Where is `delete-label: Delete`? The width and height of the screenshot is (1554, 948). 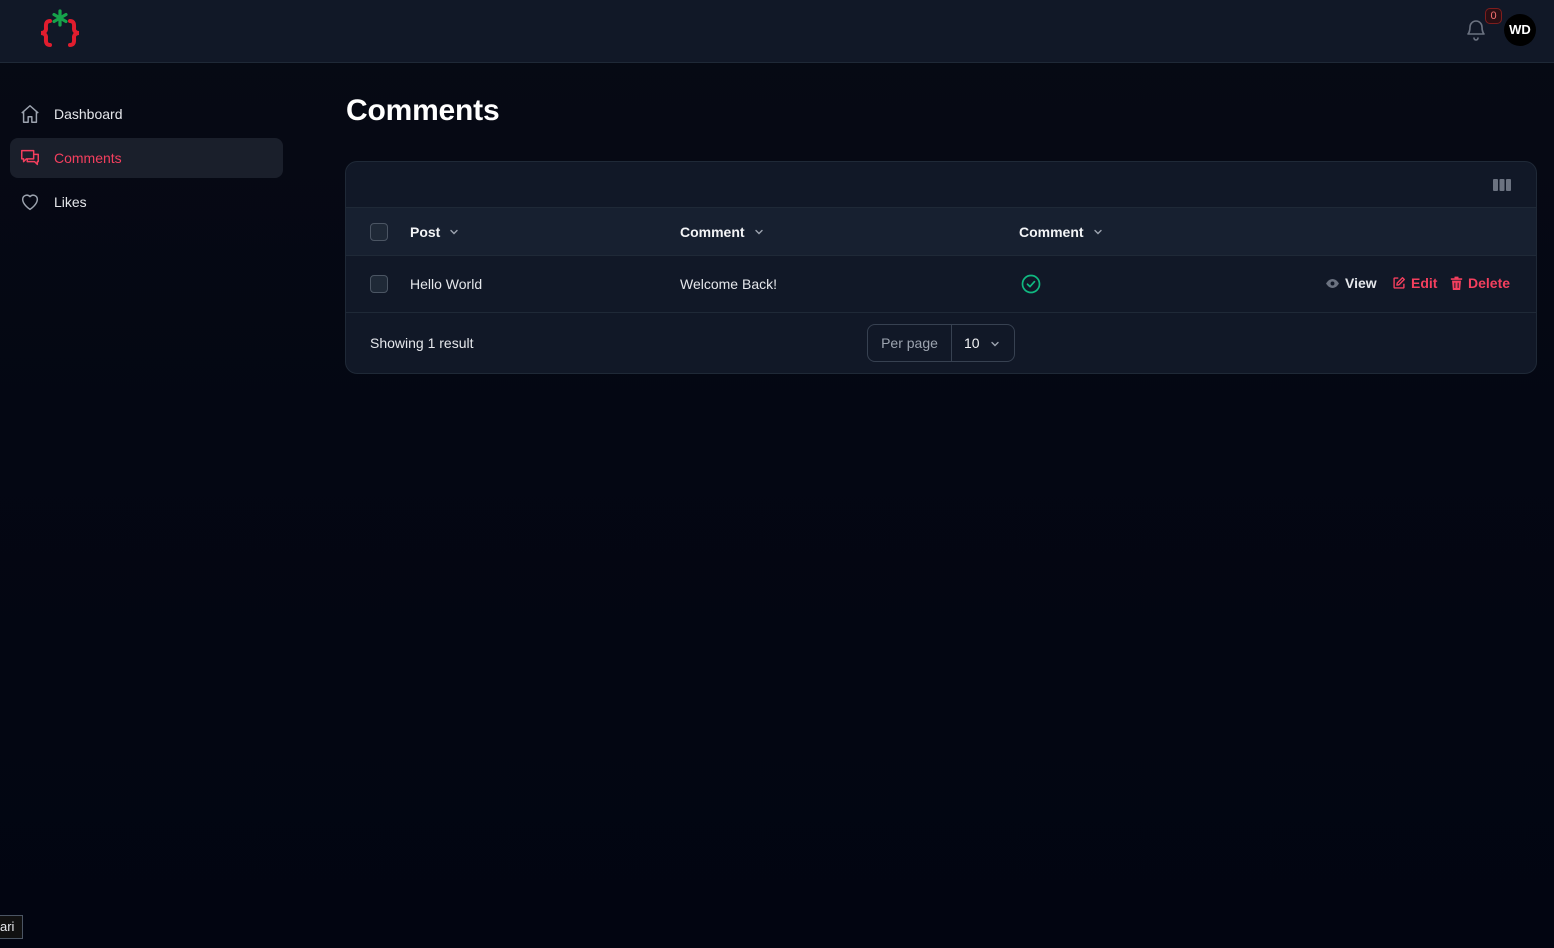 delete-label: Delete is located at coordinates (1489, 283).